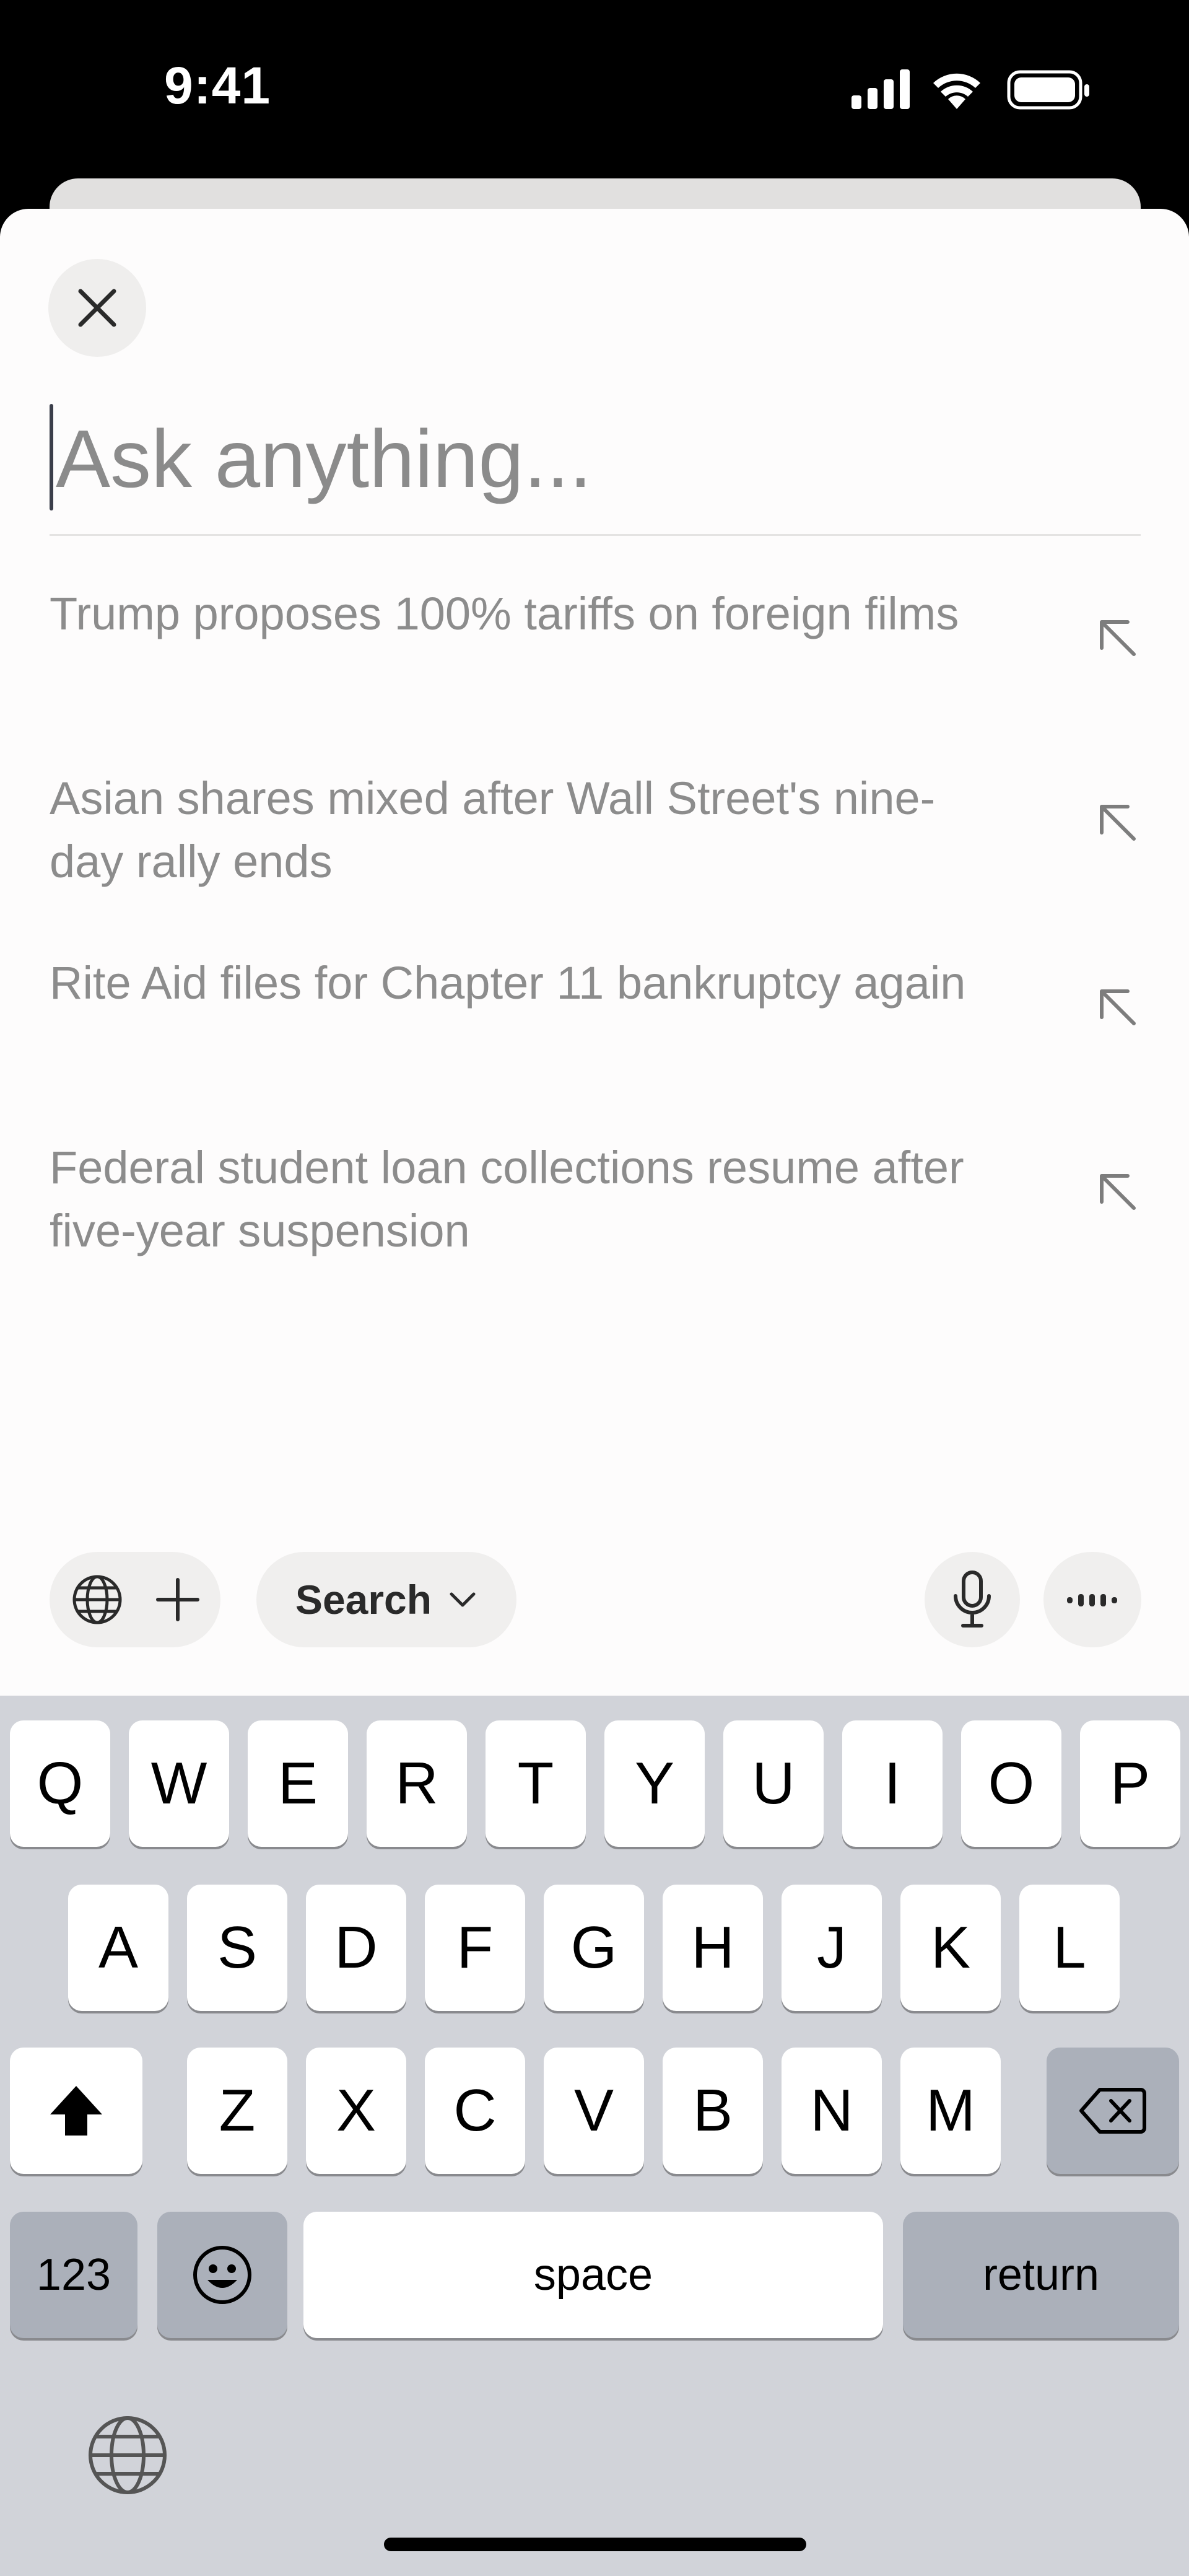 Image resolution: width=1189 pixels, height=2576 pixels. I want to click on search-mode-label: Search, so click(363, 1600).